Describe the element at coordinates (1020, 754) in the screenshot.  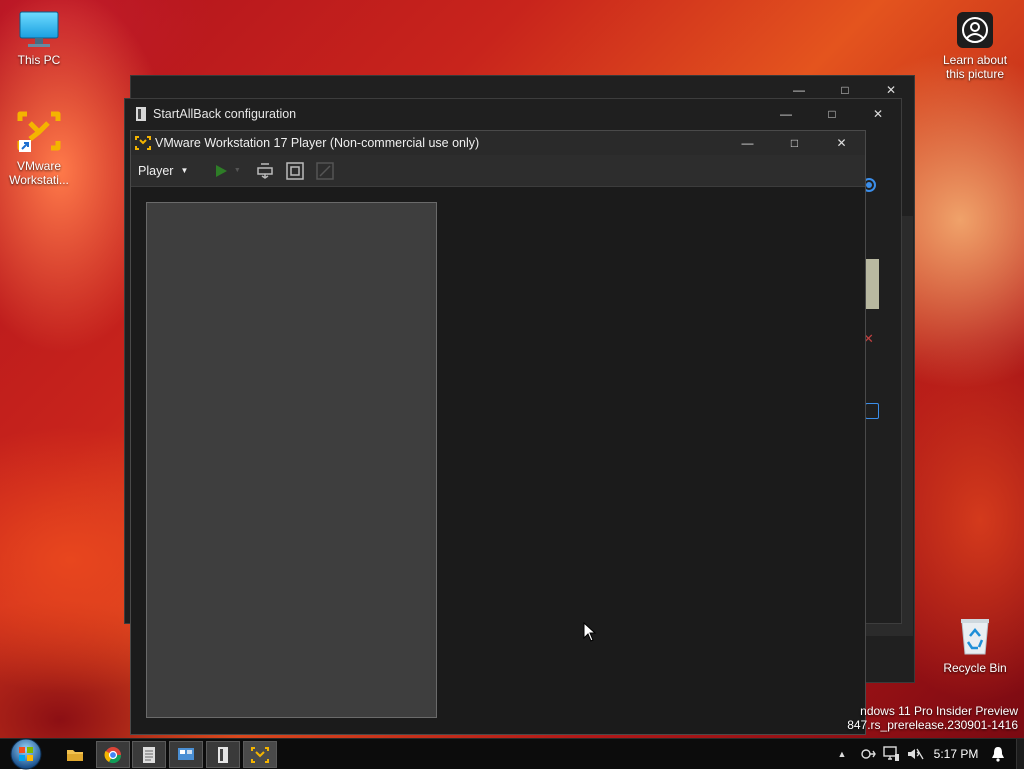
I see `show-desktop-button` at that location.